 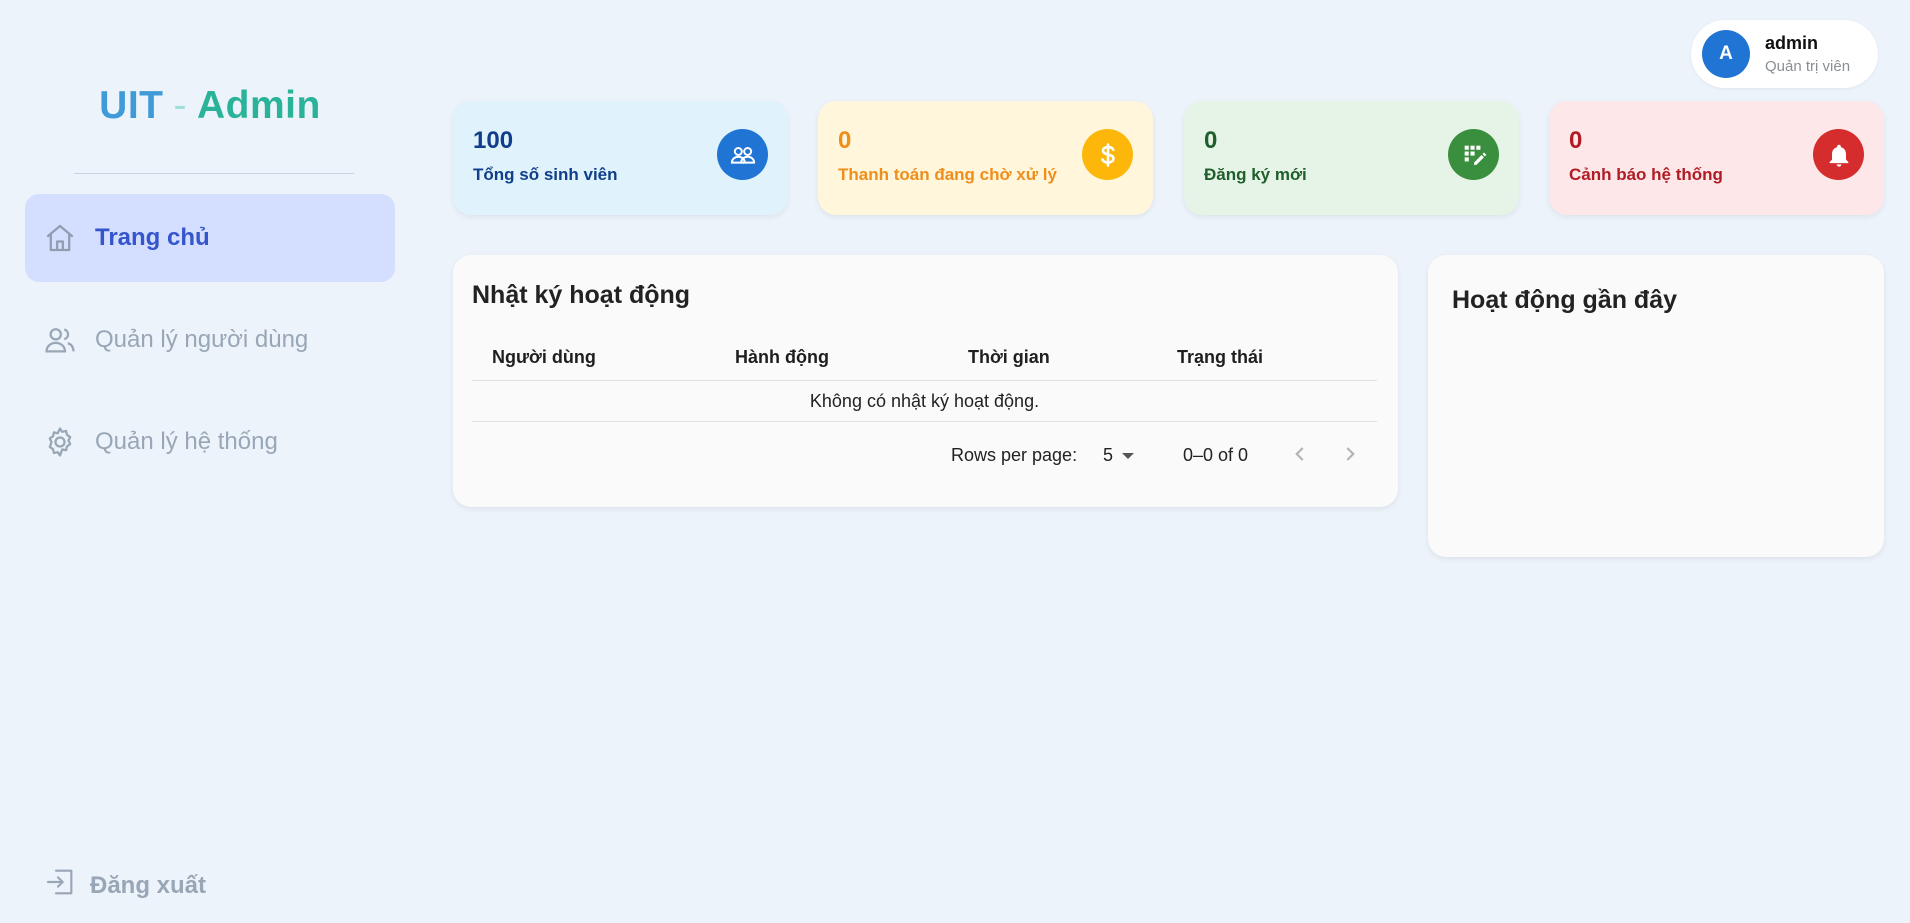 What do you see at coordinates (131, 105) in the screenshot?
I see `logo-text-uit: UIT` at bounding box center [131, 105].